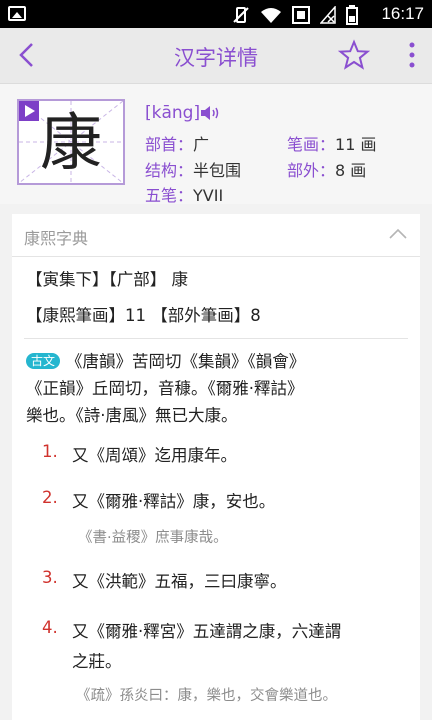 The width and height of the screenshot is (432, 720). I want to click on paragraph-line-1: 古文 《唐韻》苦岡切《集韻》《韻會》, so click(165, 360).